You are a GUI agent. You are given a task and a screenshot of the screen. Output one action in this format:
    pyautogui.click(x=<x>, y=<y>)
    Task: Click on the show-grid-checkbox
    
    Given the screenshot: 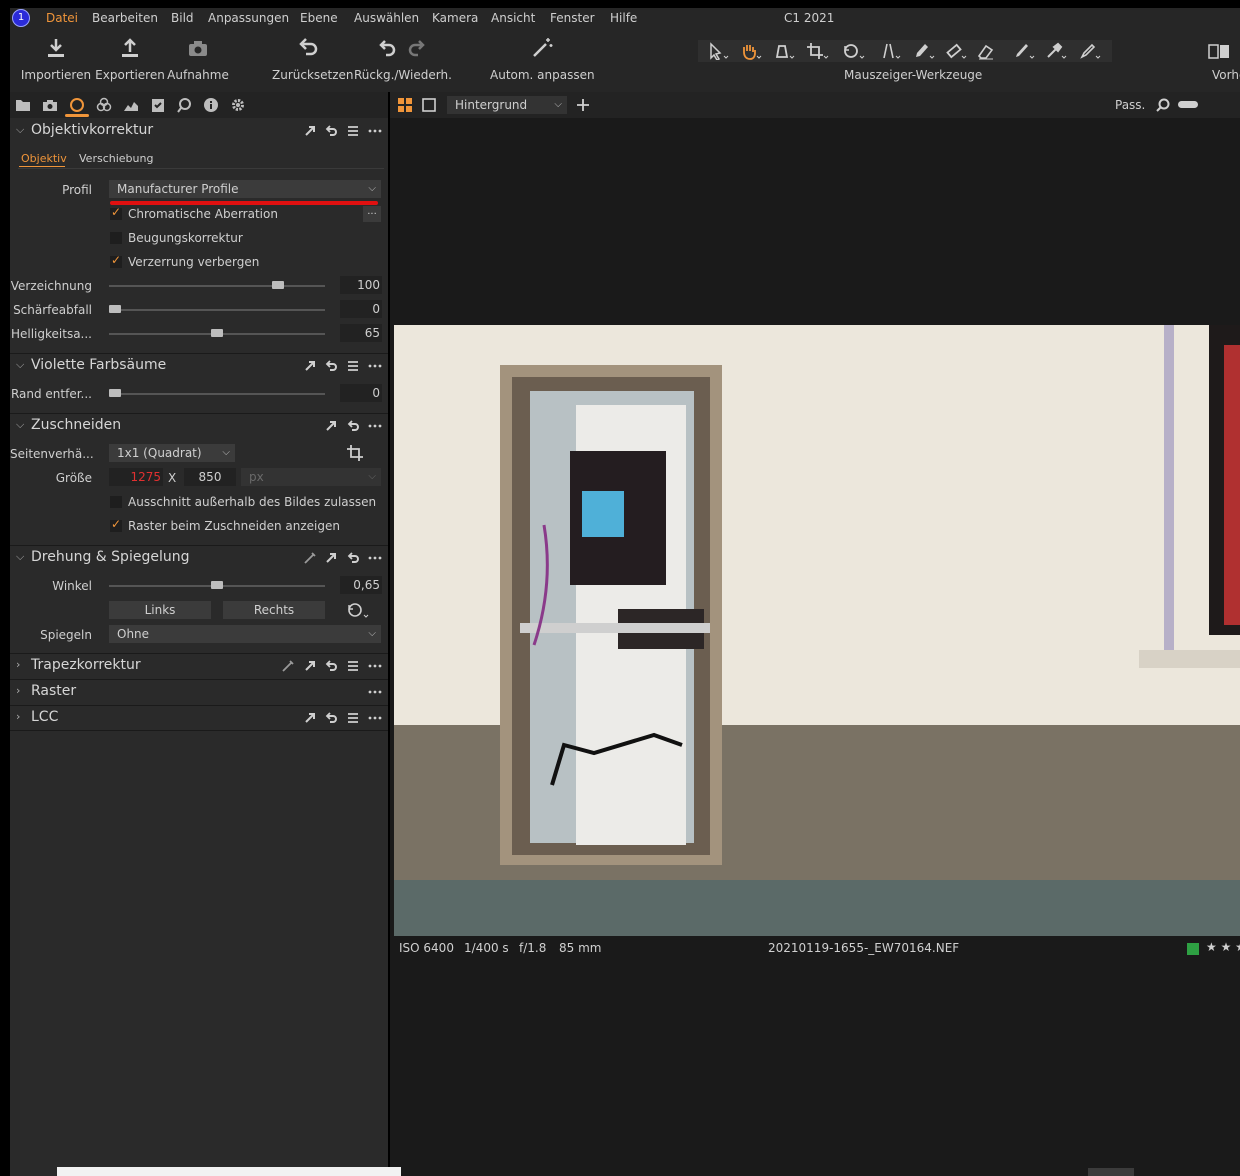 What is the action you would take?
    pyautogui.click(x=116, y=524)
    